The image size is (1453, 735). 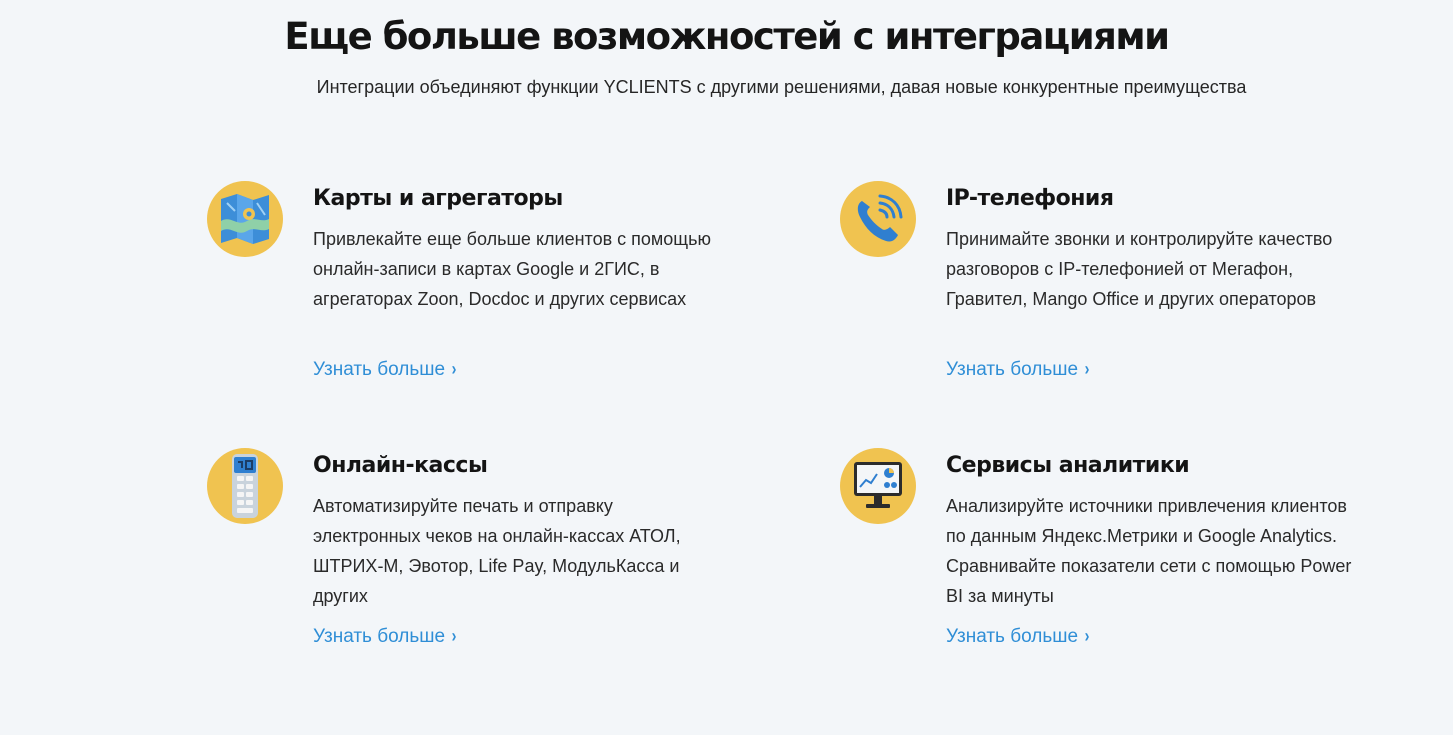 I want to click on card-title: Онлайн-кассы, so click(x=400, y=465).